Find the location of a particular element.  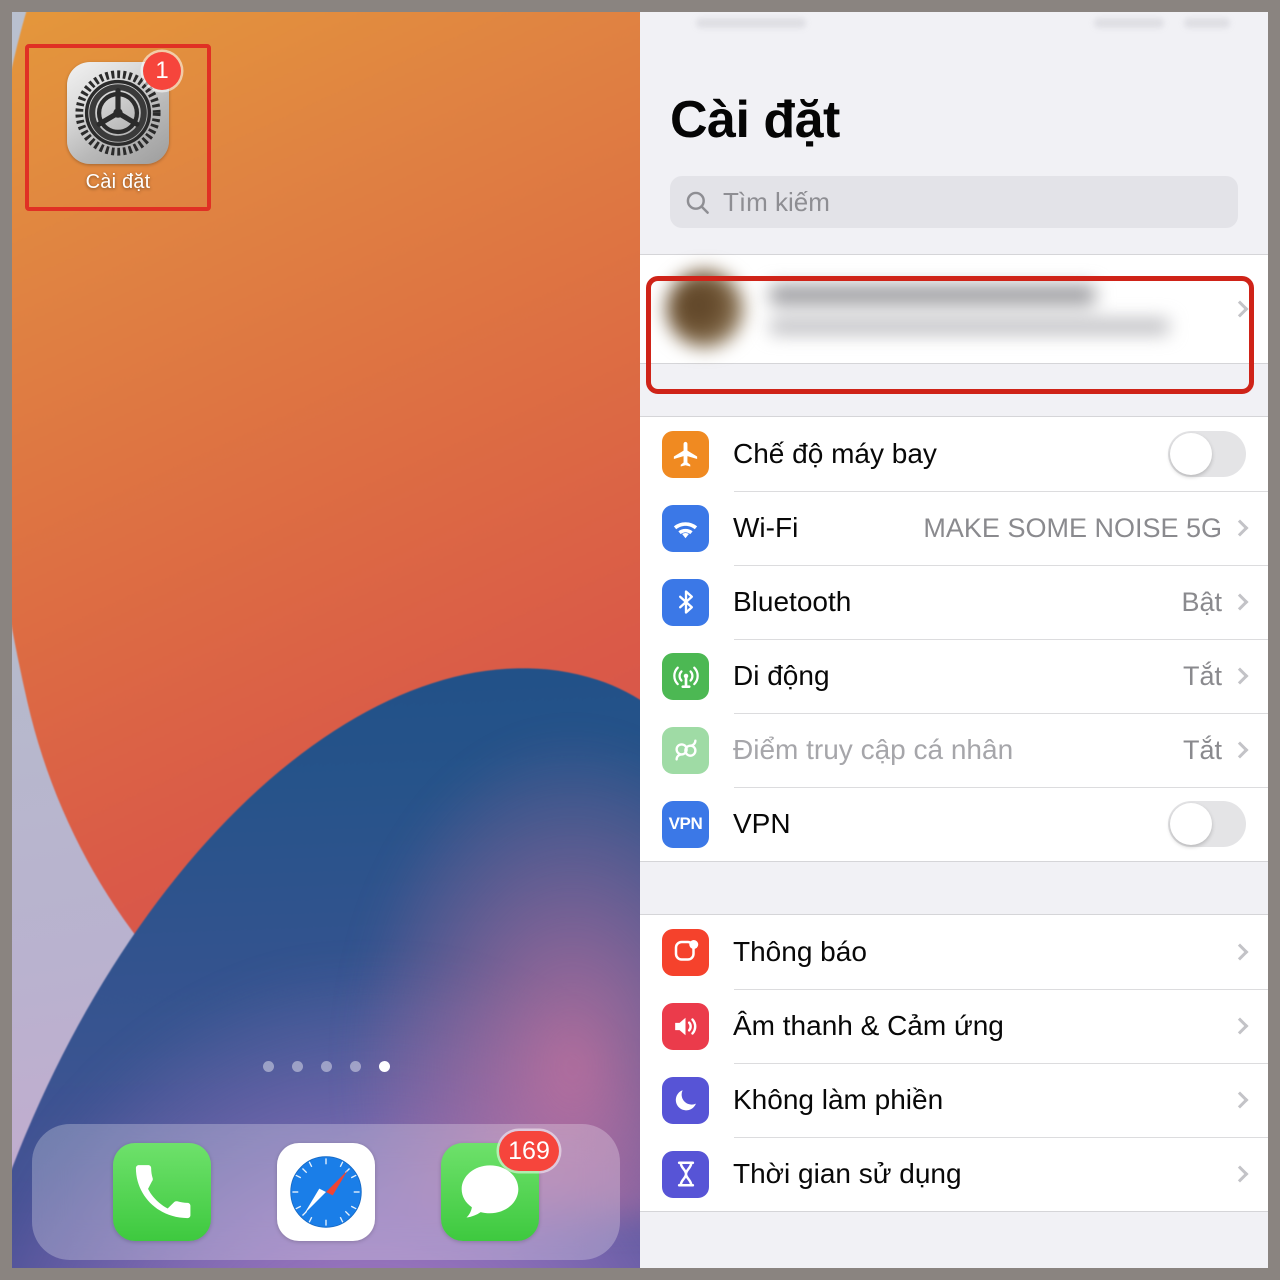

hotspot-icon is located at coordinates (685, 750).